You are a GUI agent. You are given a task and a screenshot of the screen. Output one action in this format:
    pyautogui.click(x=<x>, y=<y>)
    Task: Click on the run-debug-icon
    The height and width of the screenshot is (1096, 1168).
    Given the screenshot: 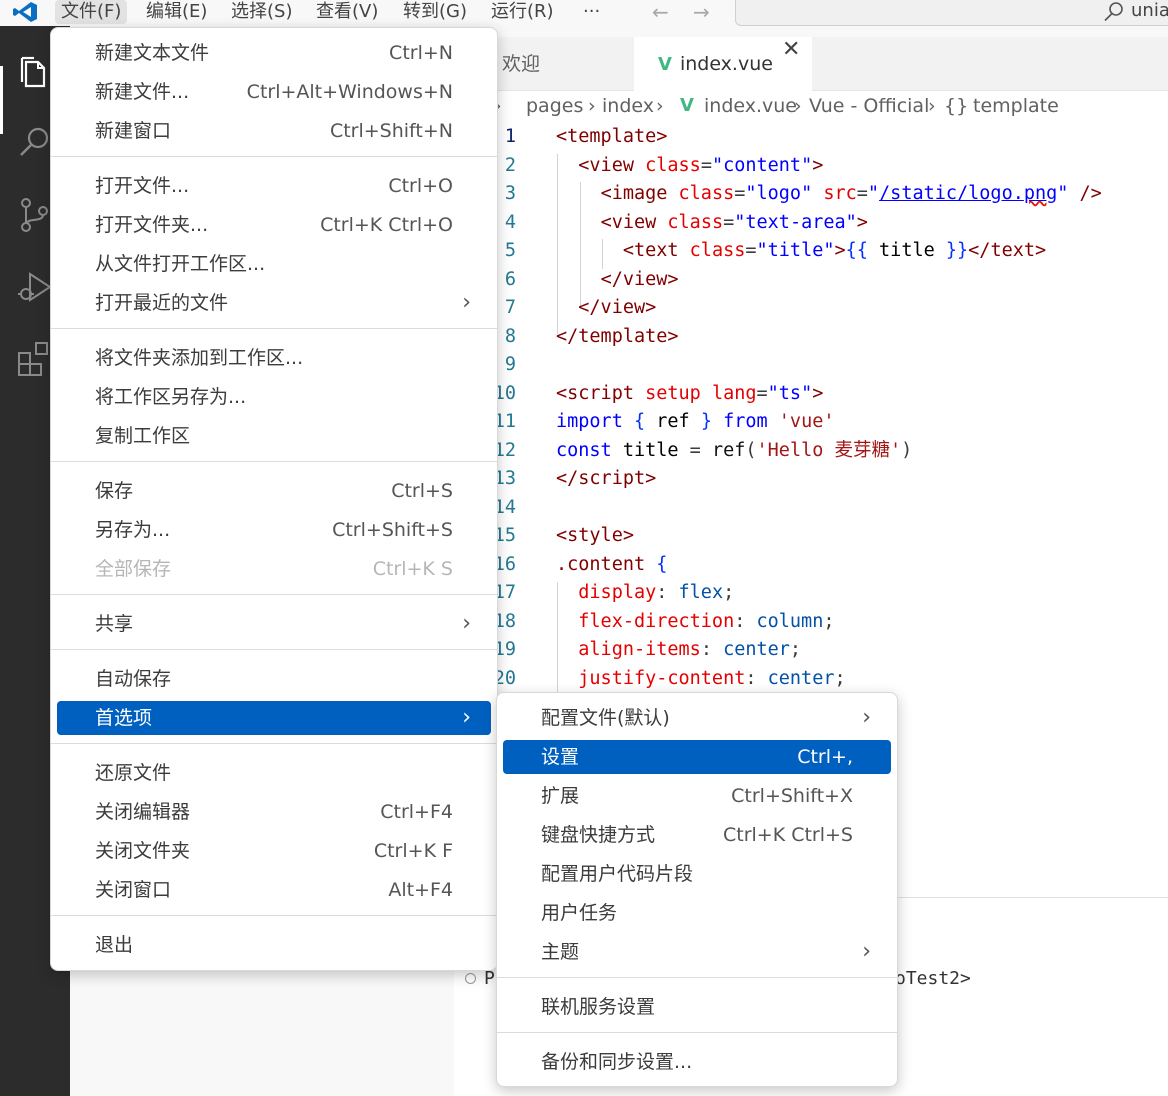 What is the action you would take?
    pyautogui.click(x=35, y=287)
    